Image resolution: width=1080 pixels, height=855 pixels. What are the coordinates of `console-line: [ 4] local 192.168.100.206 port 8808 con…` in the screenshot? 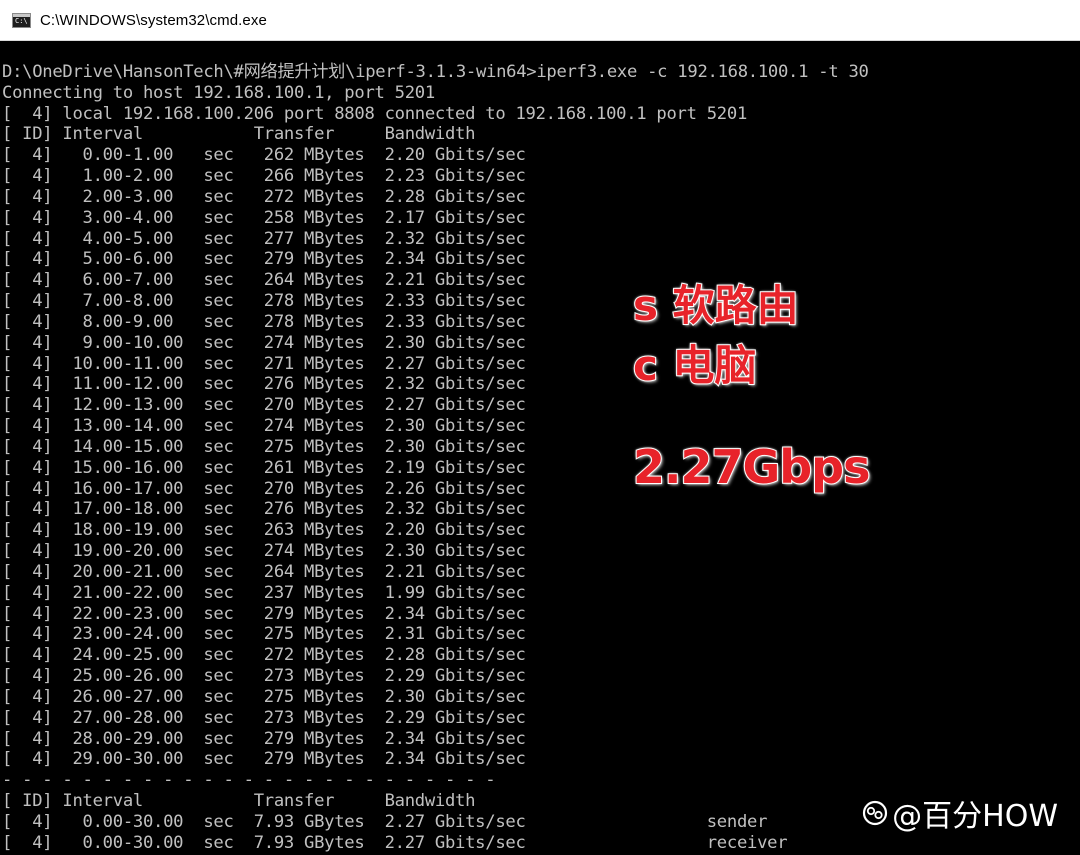 It's located at (375, 113).